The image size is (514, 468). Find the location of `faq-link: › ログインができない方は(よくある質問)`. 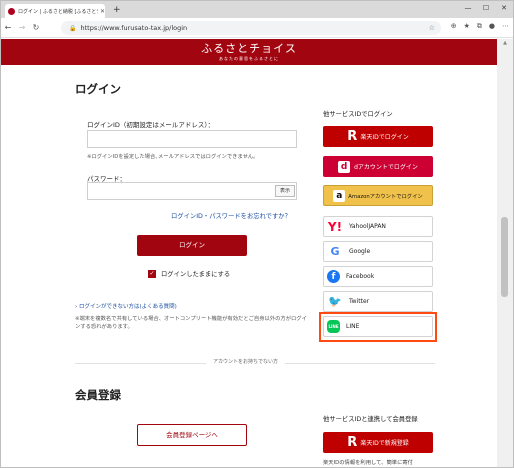

faq-link: › ログインができない方は(よくある質問) is located at coordinates (126, 306).